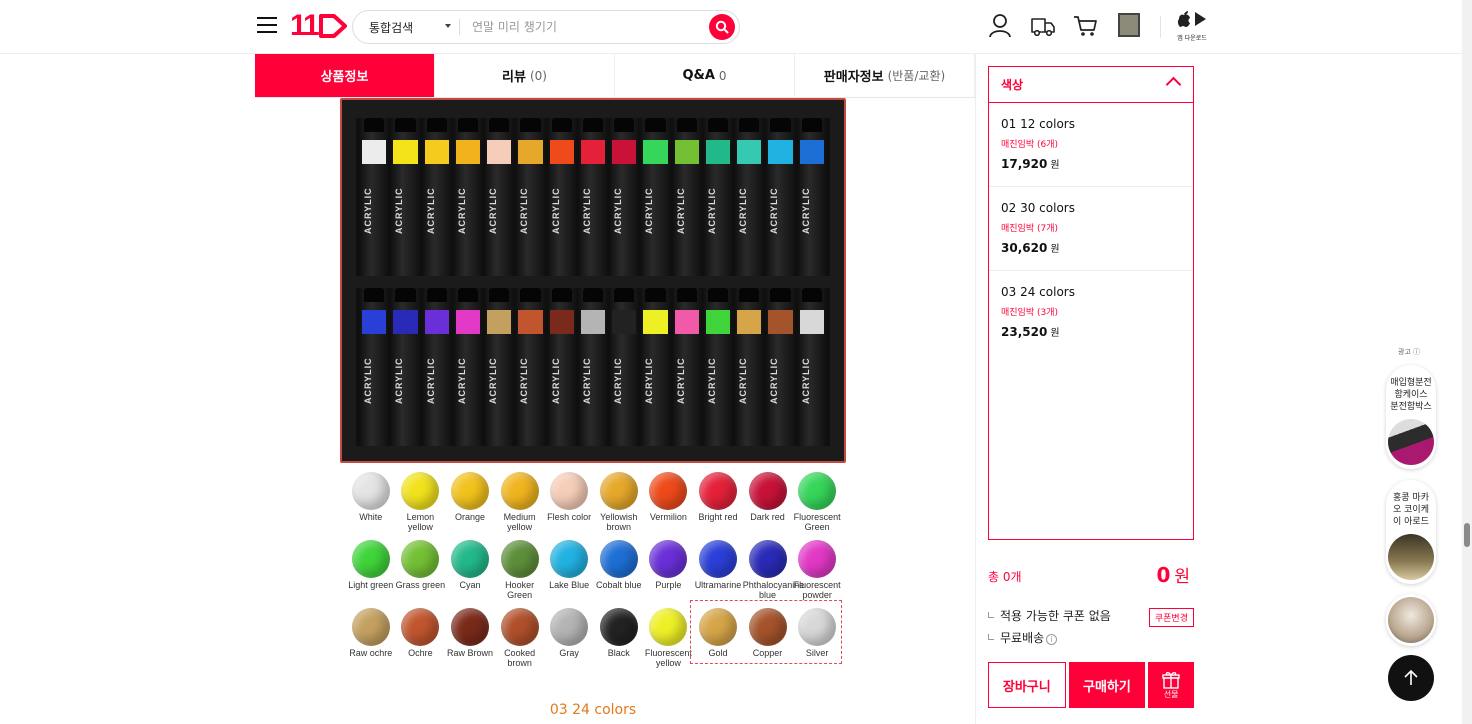 The width and height of the screenshot is (1472, 724). What do you see at coordinates (1030, 313) in the screenshot?
I see `option-stock: 매진임박 (3개)` at bounding box center [1030, 313].